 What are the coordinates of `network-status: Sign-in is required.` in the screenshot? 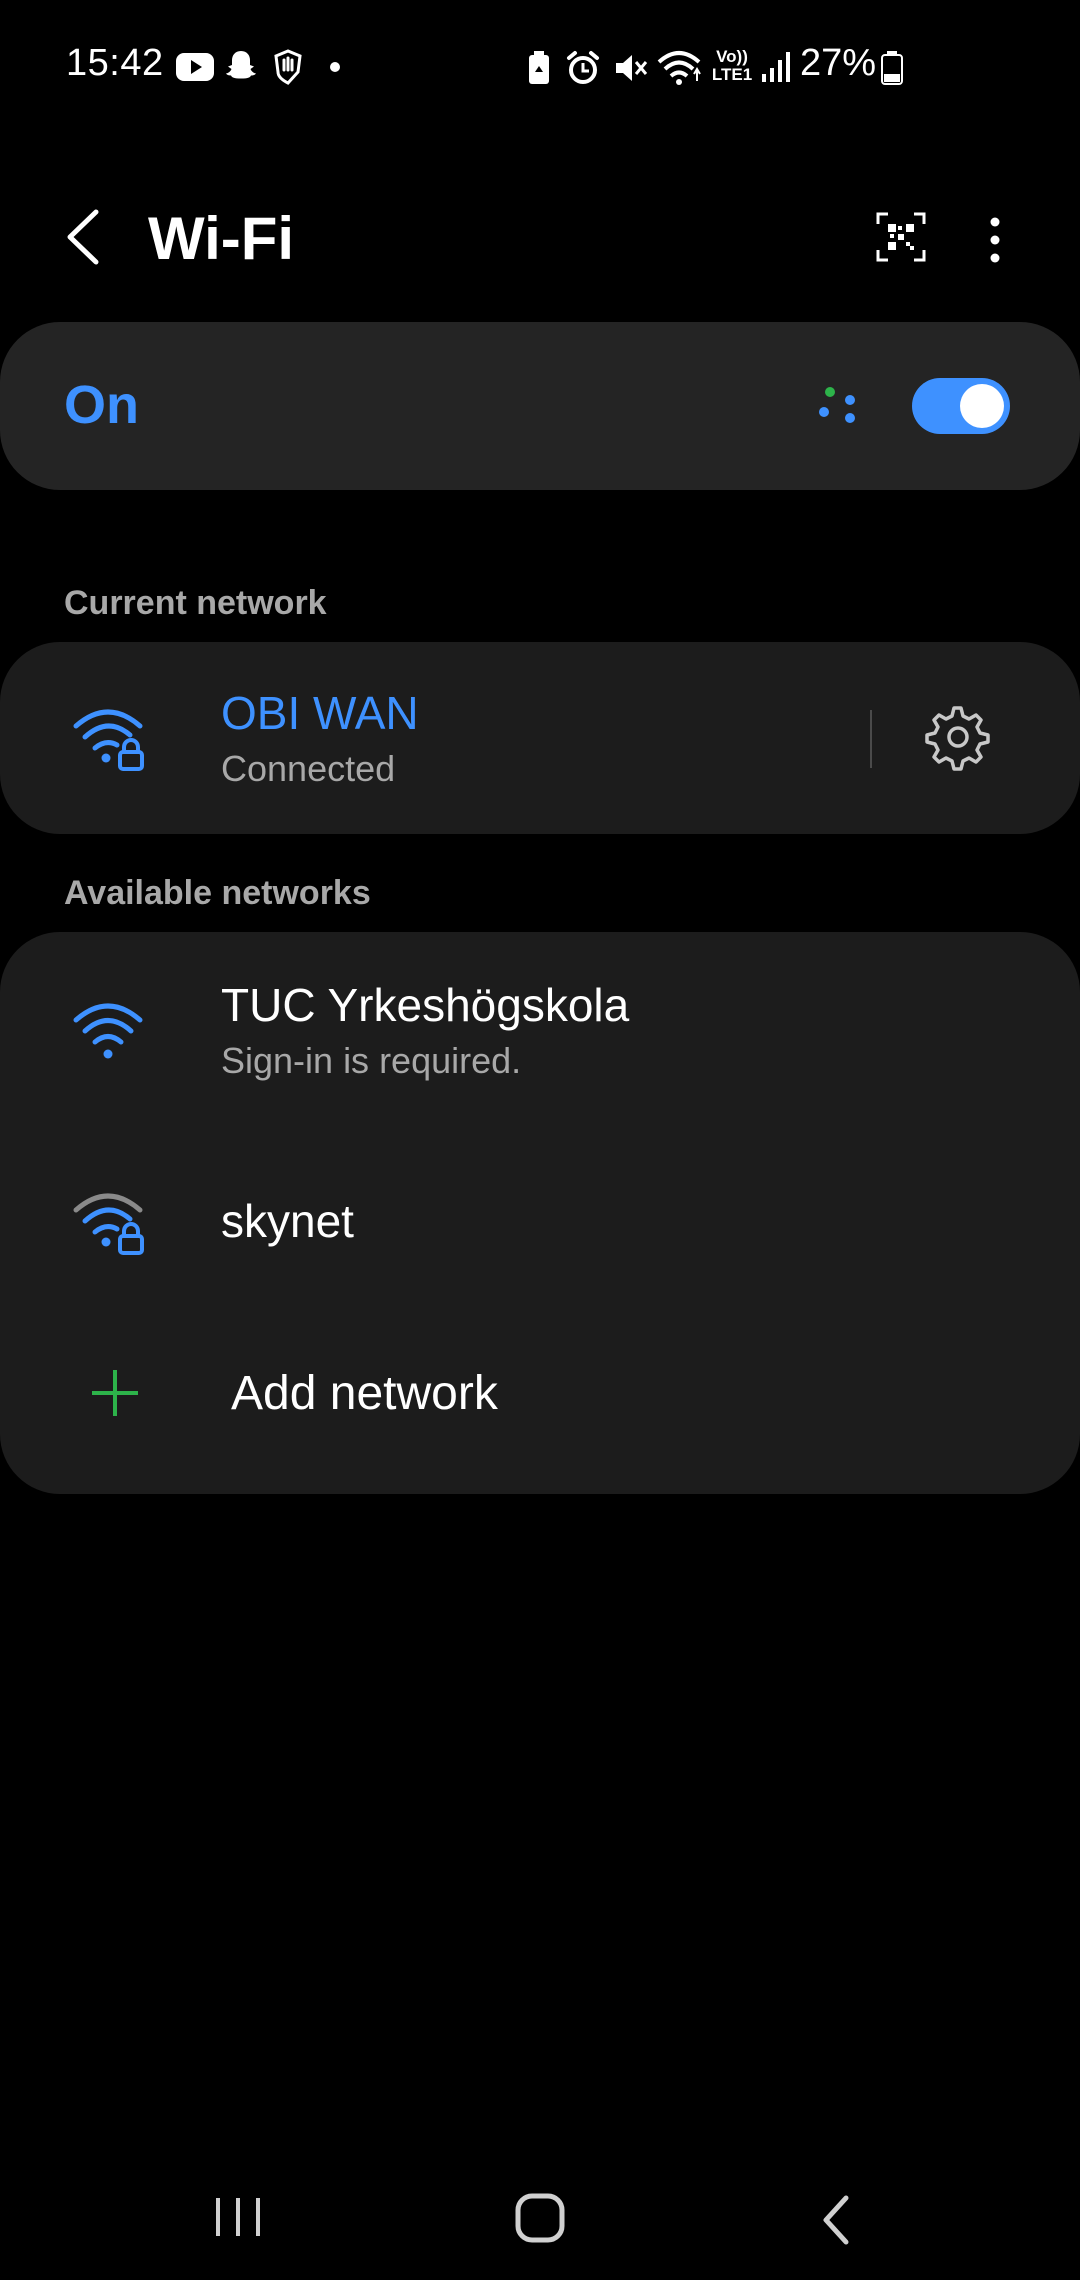 It's located at (371, 1060).